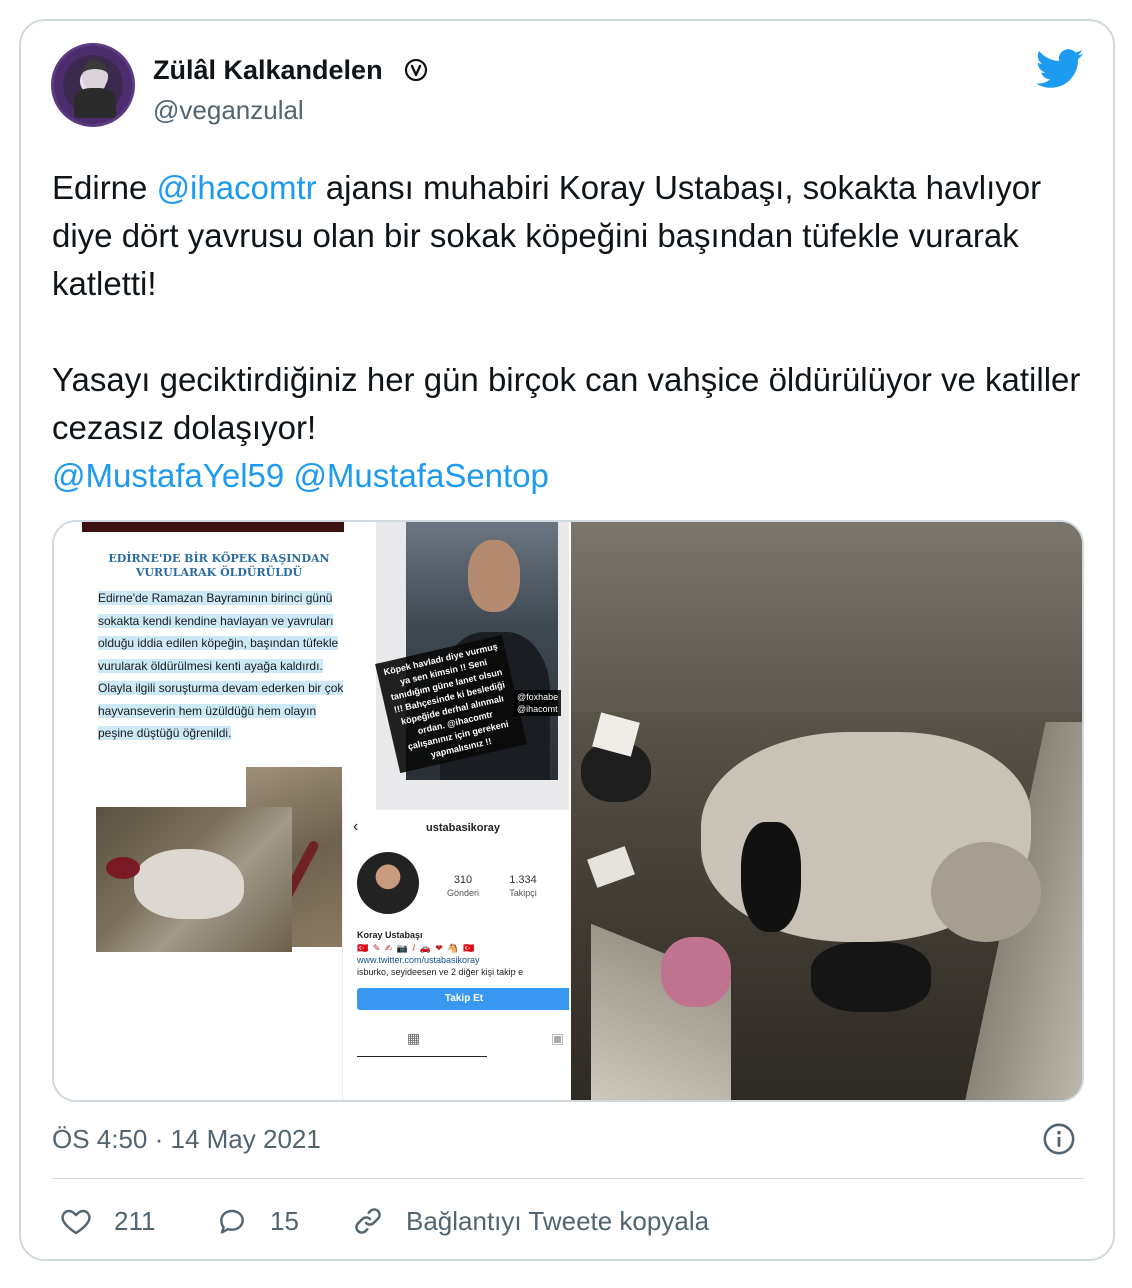 The height and width of the screenshot is (1288, 1132). Describe the element at coordinates (611, 867) in the screenshot. I see `paper-scrap` at that location.